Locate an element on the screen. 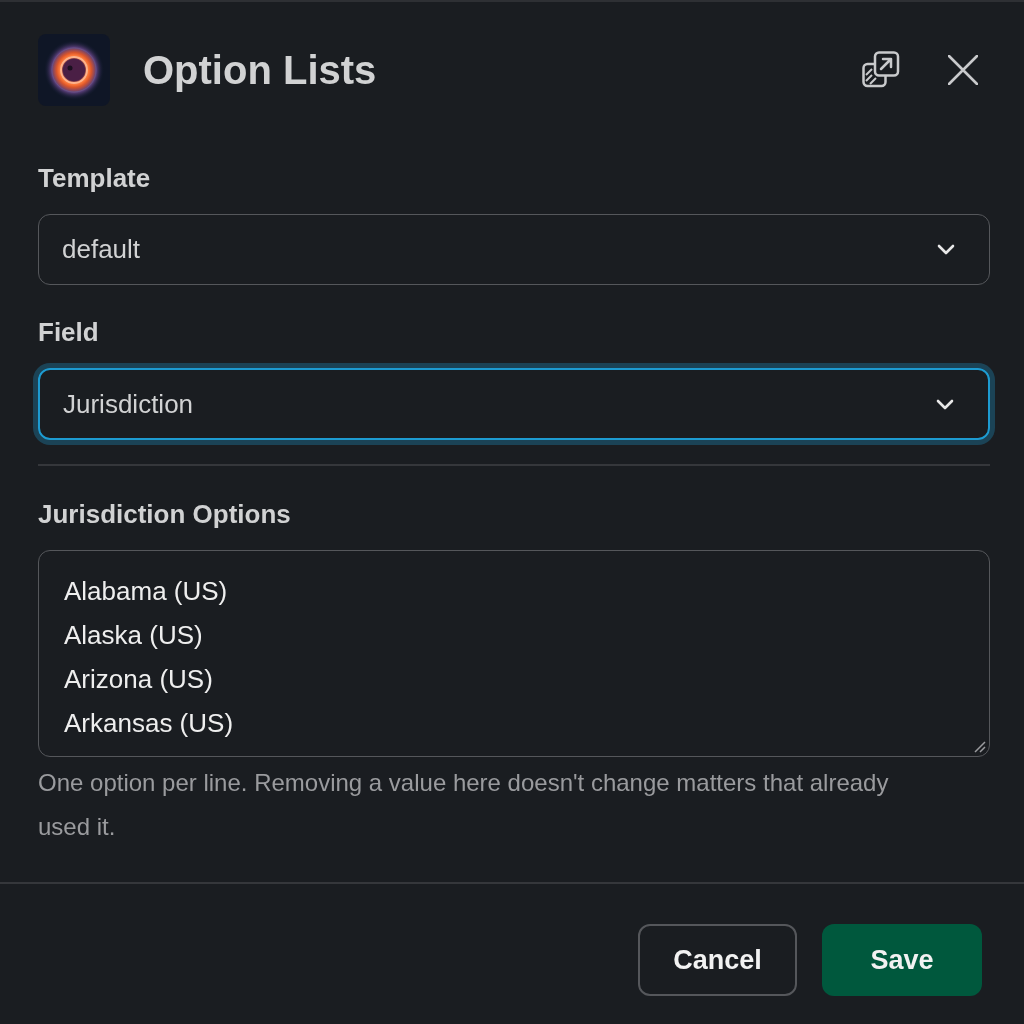  close-icon is located at coordinates (963, 70).